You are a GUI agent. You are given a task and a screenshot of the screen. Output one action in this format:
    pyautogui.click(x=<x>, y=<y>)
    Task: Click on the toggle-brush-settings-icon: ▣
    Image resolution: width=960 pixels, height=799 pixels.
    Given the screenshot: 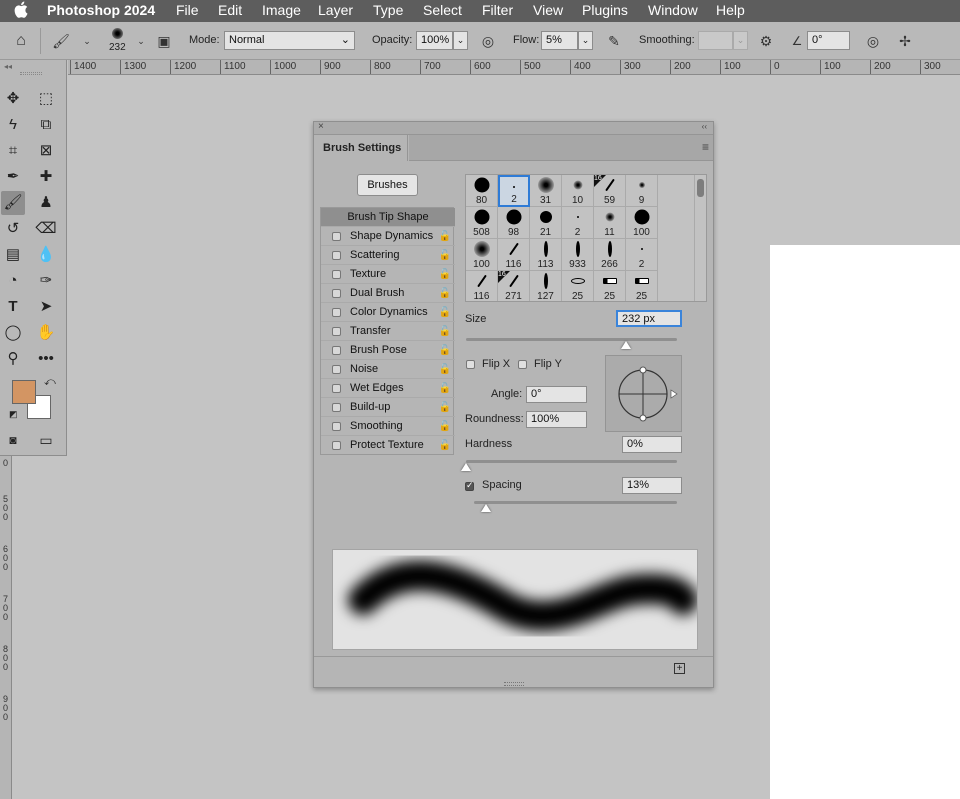 What is the action you would take?
    pyautogui.click(x=164, y=41)
    